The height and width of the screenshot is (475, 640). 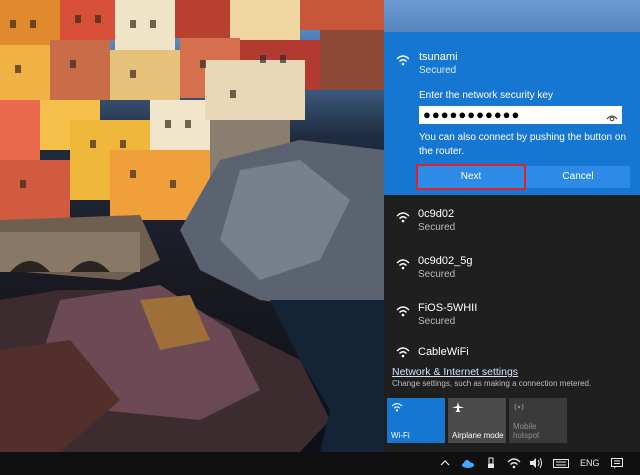 I want to click on quick-action-mobile-hotspot: Mobile hotspot, so click(x=538, y=420).